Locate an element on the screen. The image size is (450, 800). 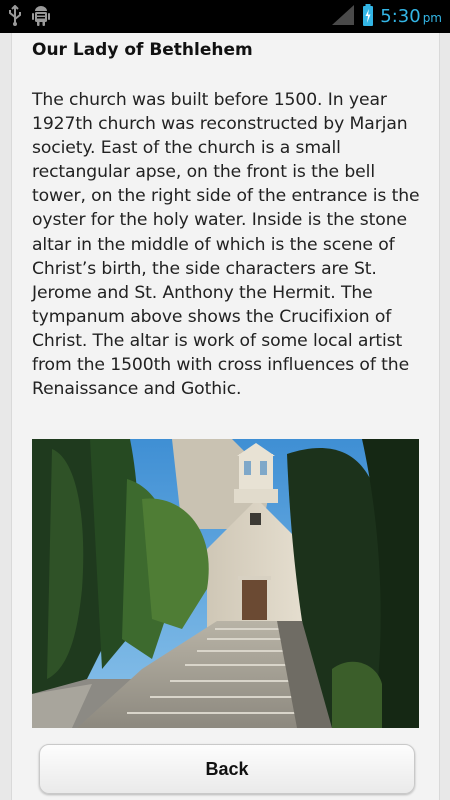
back-button-label: Back is located at coordinates (227, 768).